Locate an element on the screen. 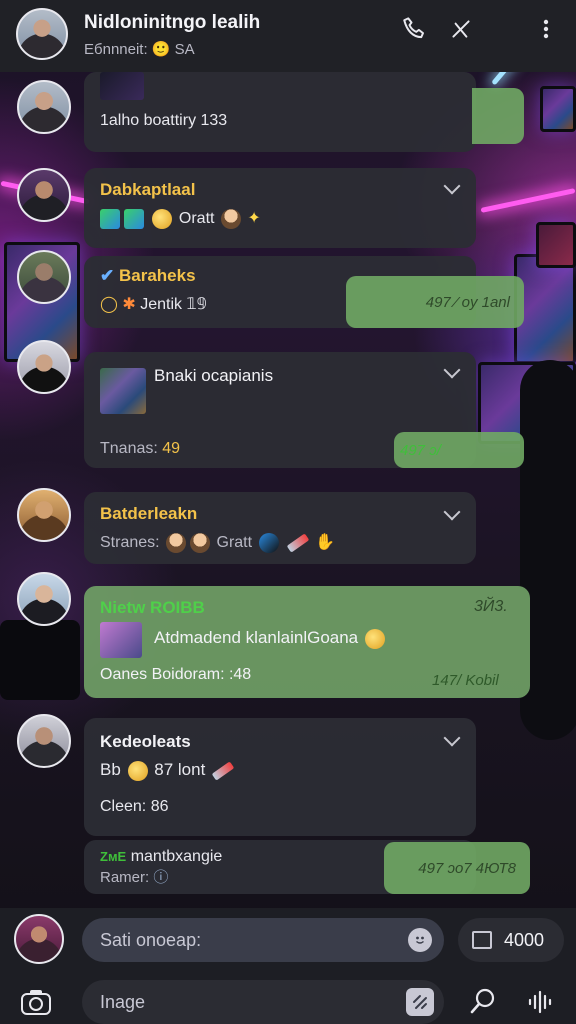 The width and height of the screenshot is (576, 1024). message-text: Oratt is located at coordinates (196, 218).